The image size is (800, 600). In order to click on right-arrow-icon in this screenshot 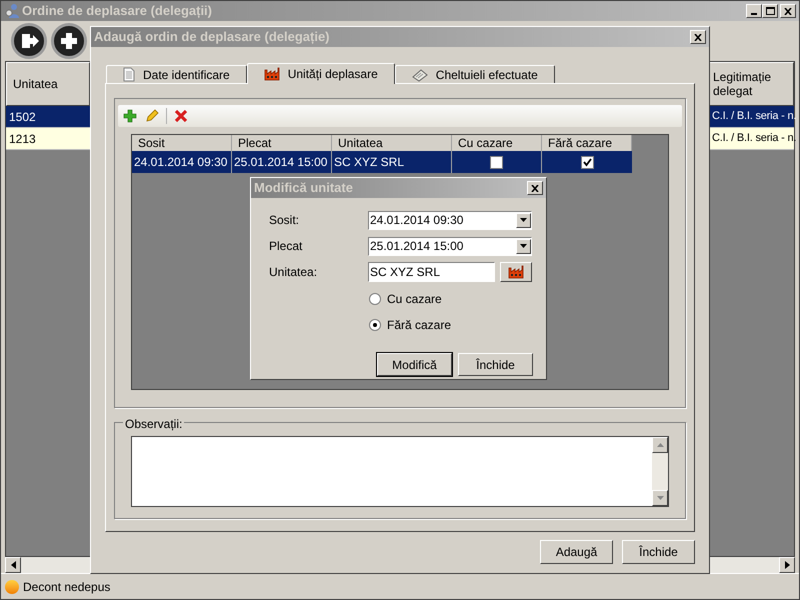, I will do `click(787, 565)`.